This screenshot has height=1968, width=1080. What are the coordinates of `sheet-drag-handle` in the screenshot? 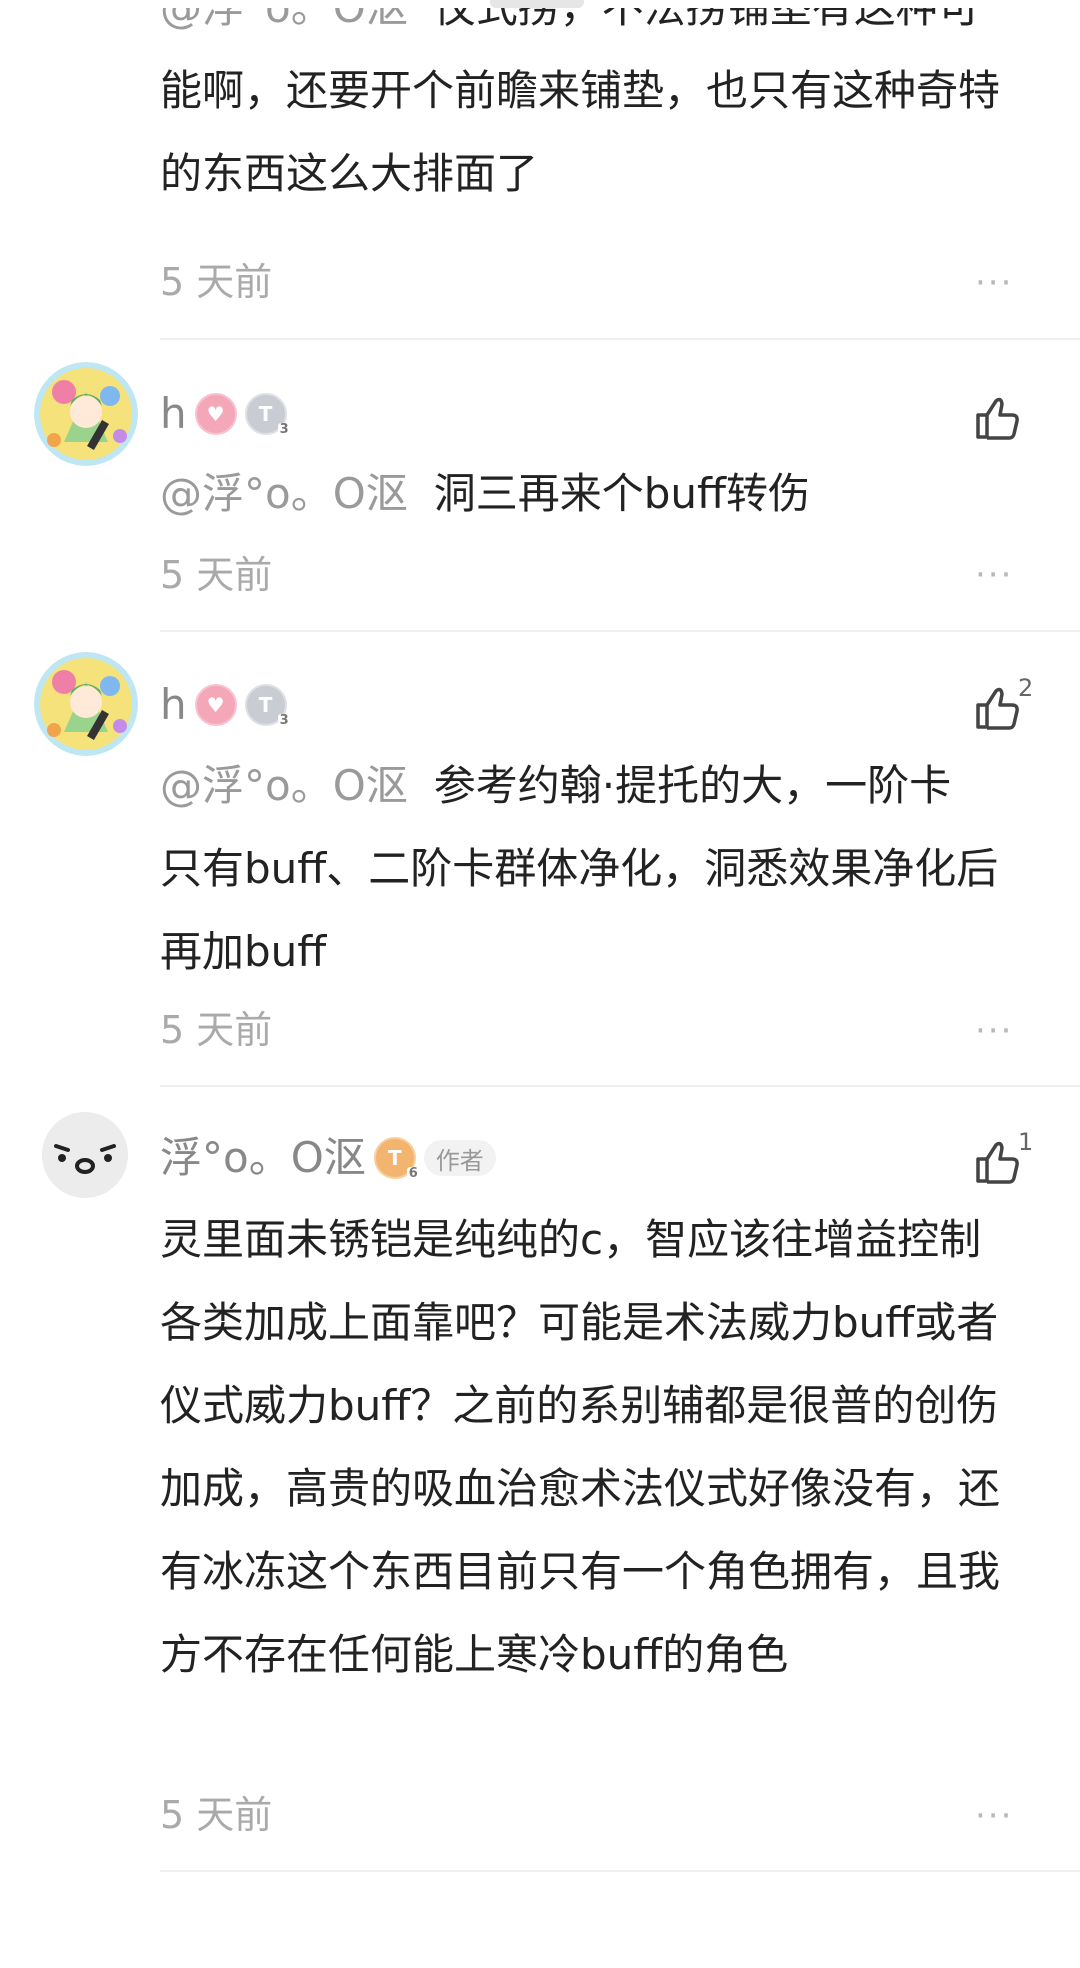 It's located at (537, 4).